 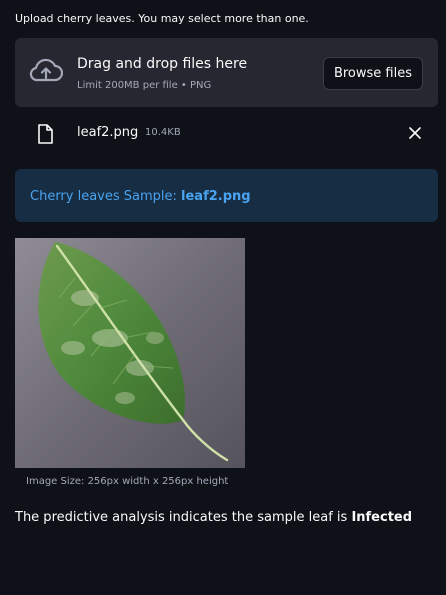 What do you see at coordinates (106, 196) in the screenshot?
I see `info-prefix: Cherry leaves Sample:` at bounding box center [106, 196].